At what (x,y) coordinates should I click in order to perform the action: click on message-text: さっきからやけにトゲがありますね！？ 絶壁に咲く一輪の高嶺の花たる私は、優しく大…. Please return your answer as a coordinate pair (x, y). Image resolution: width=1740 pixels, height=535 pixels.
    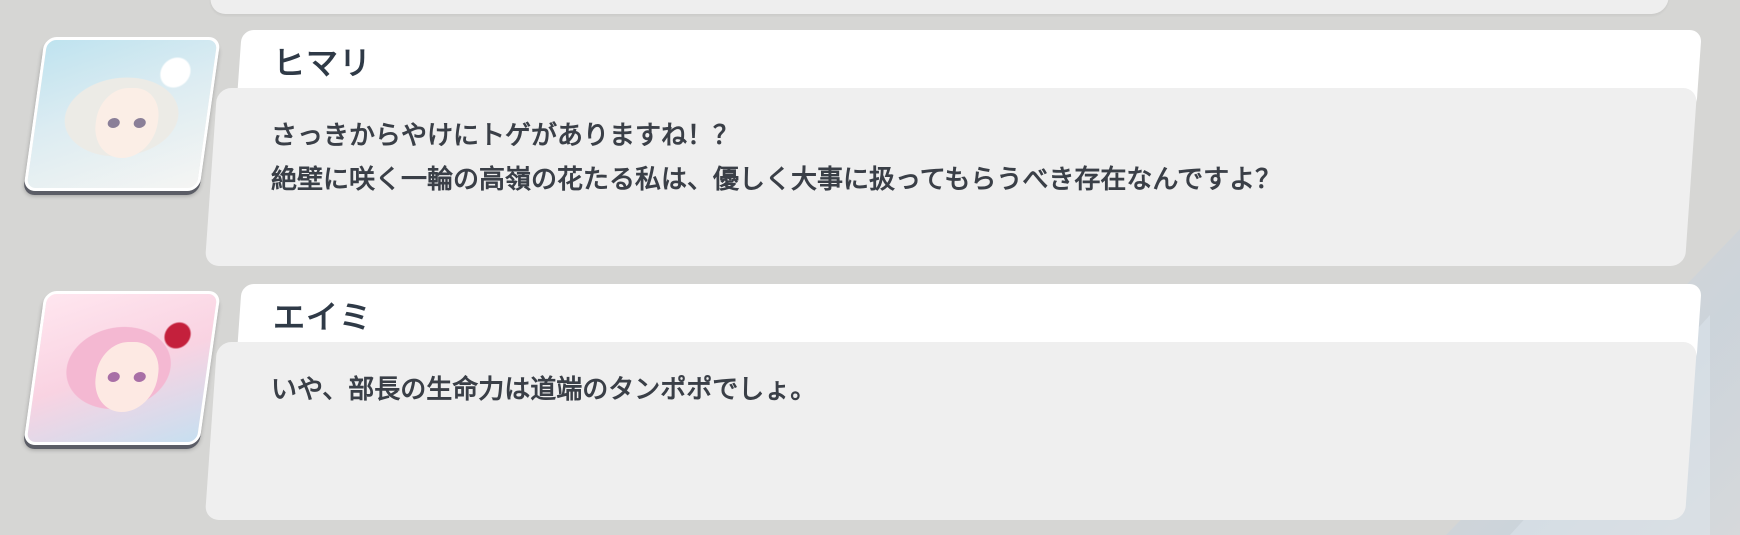
    Looking at the image, I should click on (776, 158).